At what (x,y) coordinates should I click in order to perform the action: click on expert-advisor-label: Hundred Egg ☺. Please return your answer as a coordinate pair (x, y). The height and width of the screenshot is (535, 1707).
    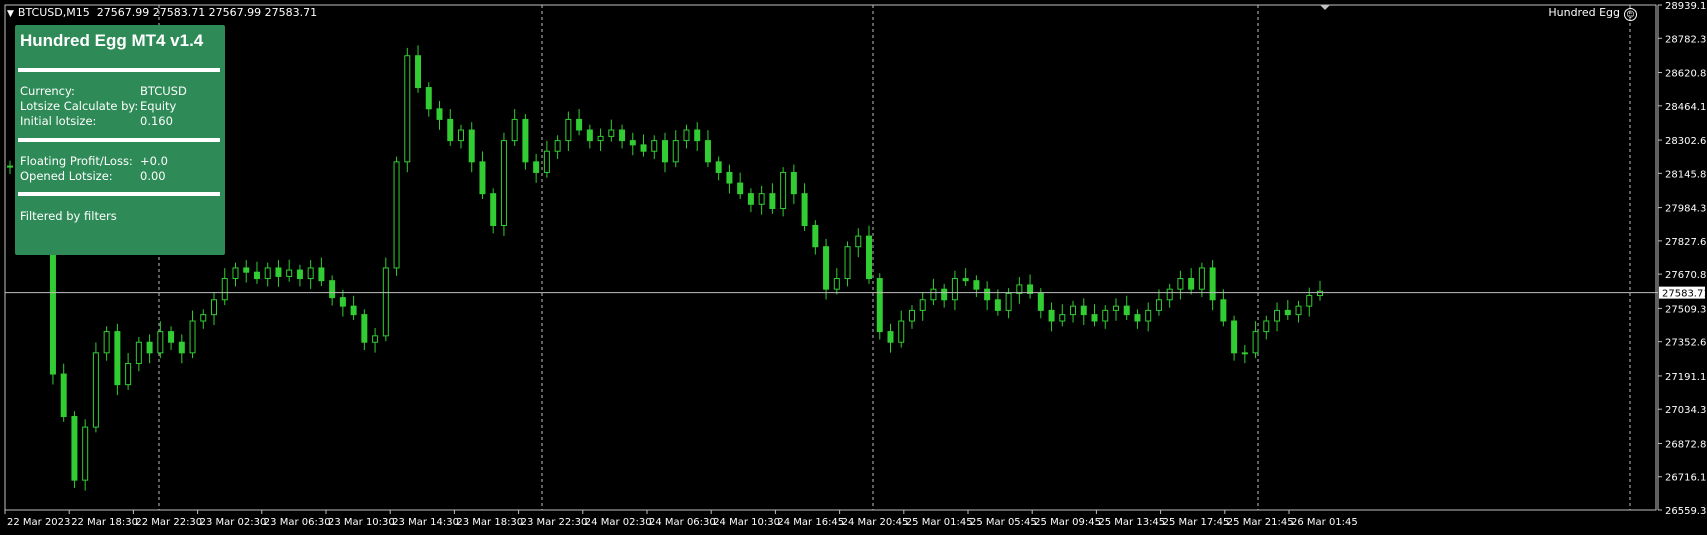
    Looking at the image, I should click on (1592, 13).